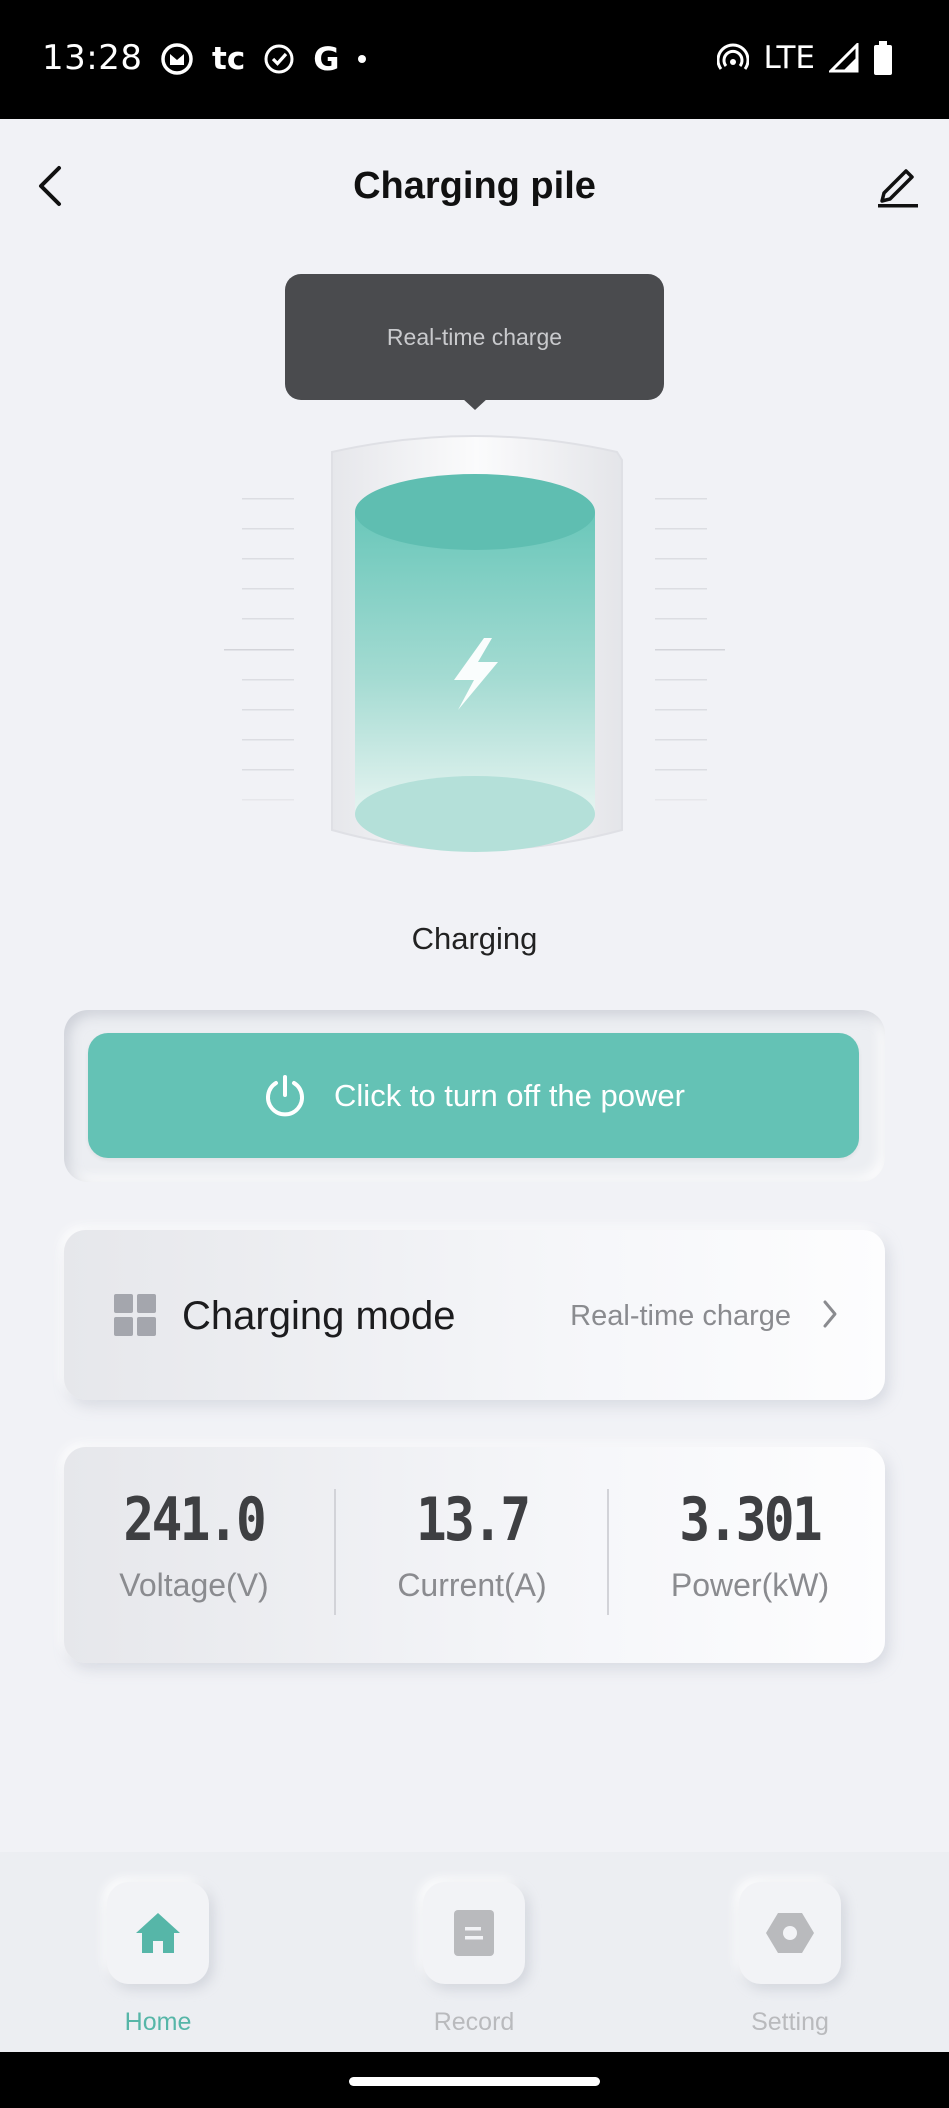 The height and width of the screenshot is (2108, 949). What do you see at coordinates (750, 1585) in the screenshot?
I see `power-label: Power(kW)` at bounding box center [750, 1585].